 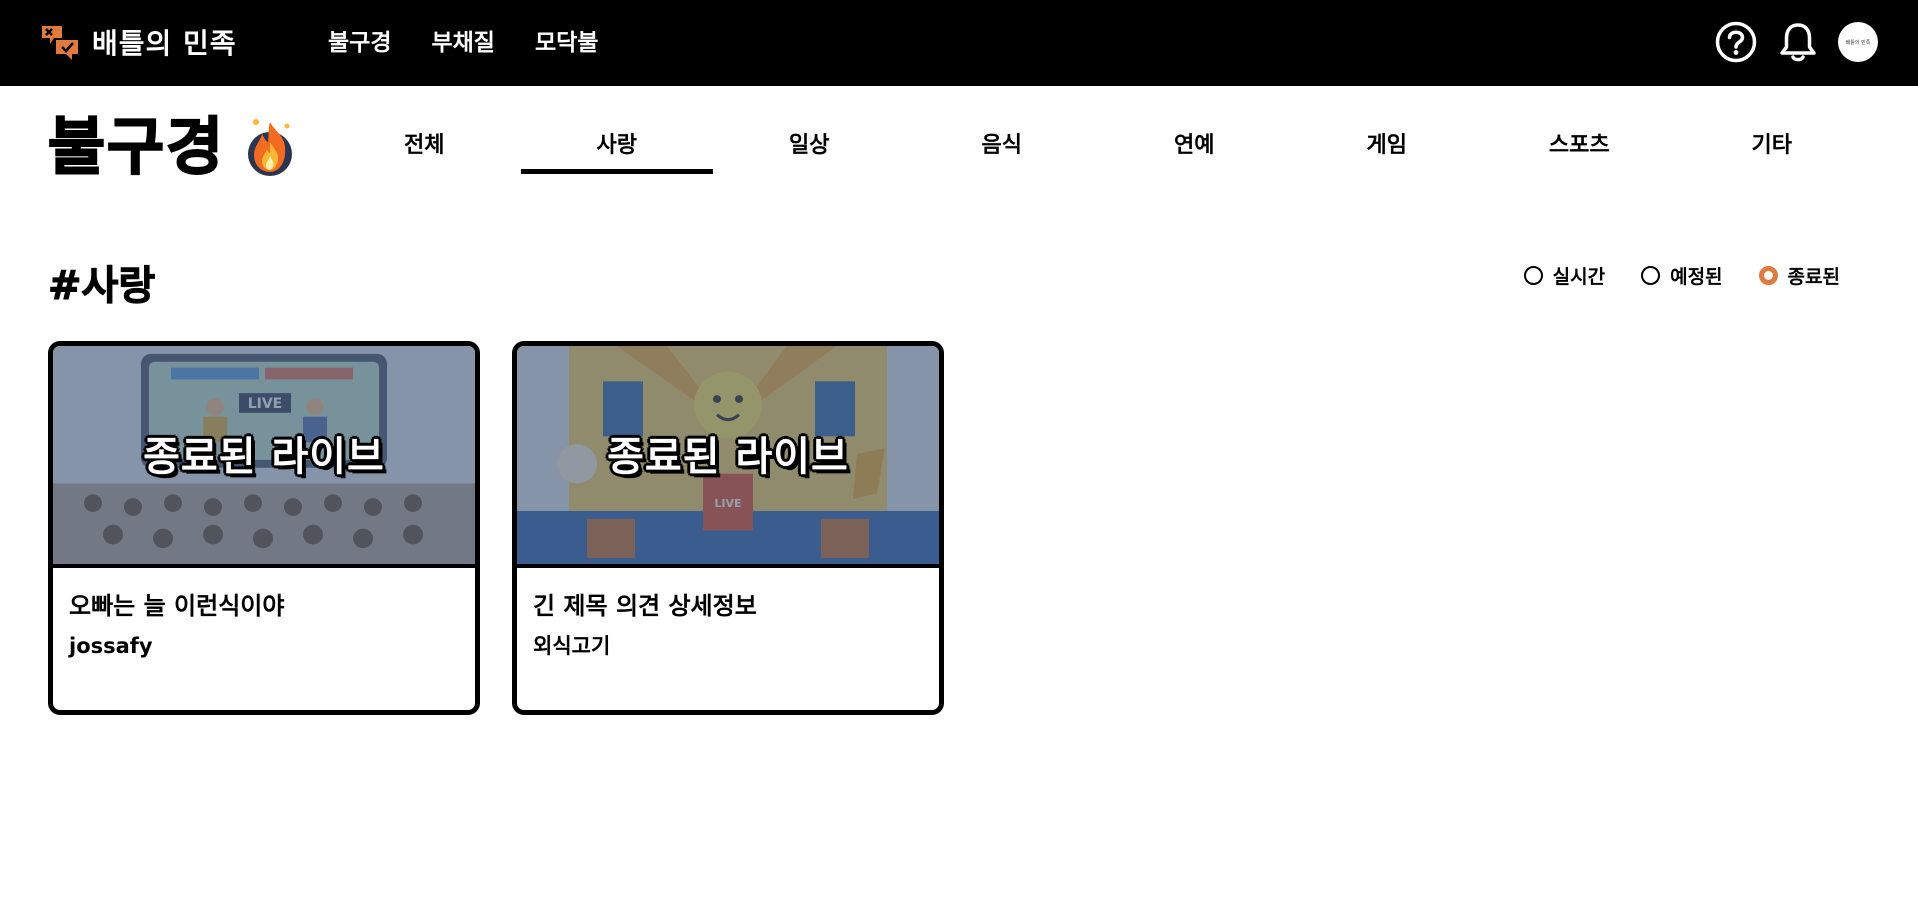 I want to click on nav-item-fan: 부채질, so click(x=462, y=43).